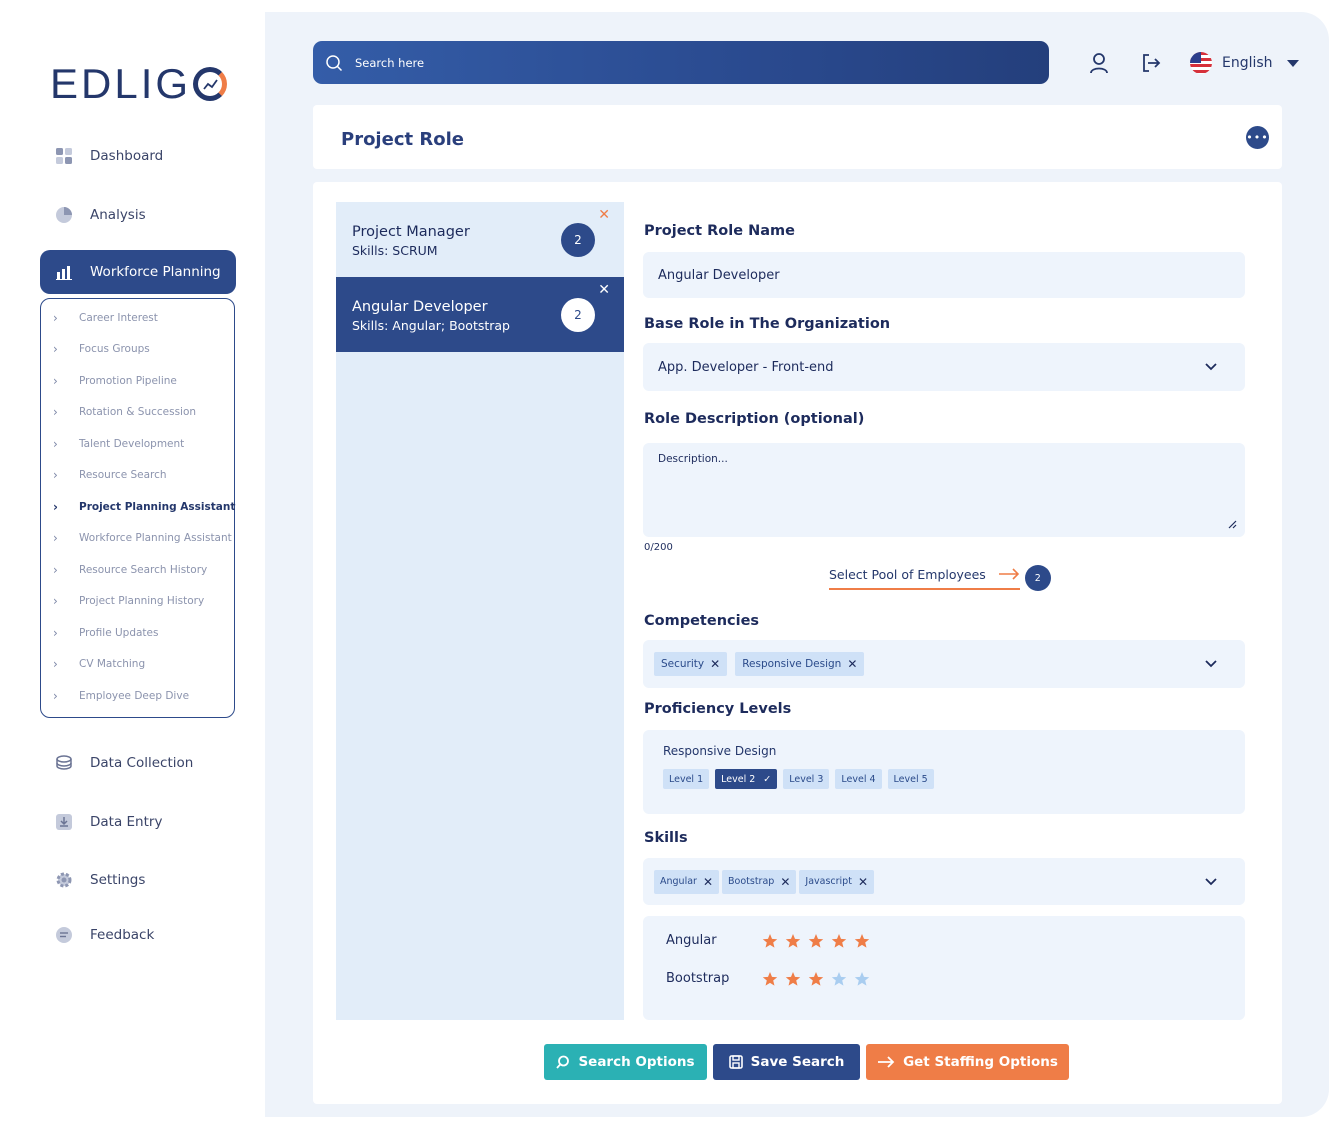  Describe the element at coordinates (858, 779) in the screenshot. I see `level-option: Level 4` at that location.